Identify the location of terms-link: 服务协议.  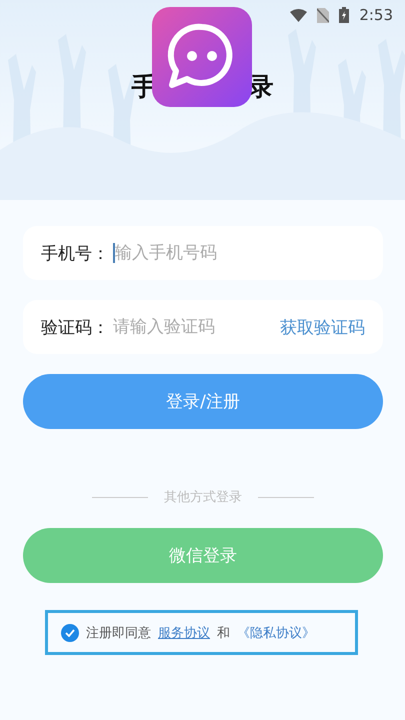
(184, 633).